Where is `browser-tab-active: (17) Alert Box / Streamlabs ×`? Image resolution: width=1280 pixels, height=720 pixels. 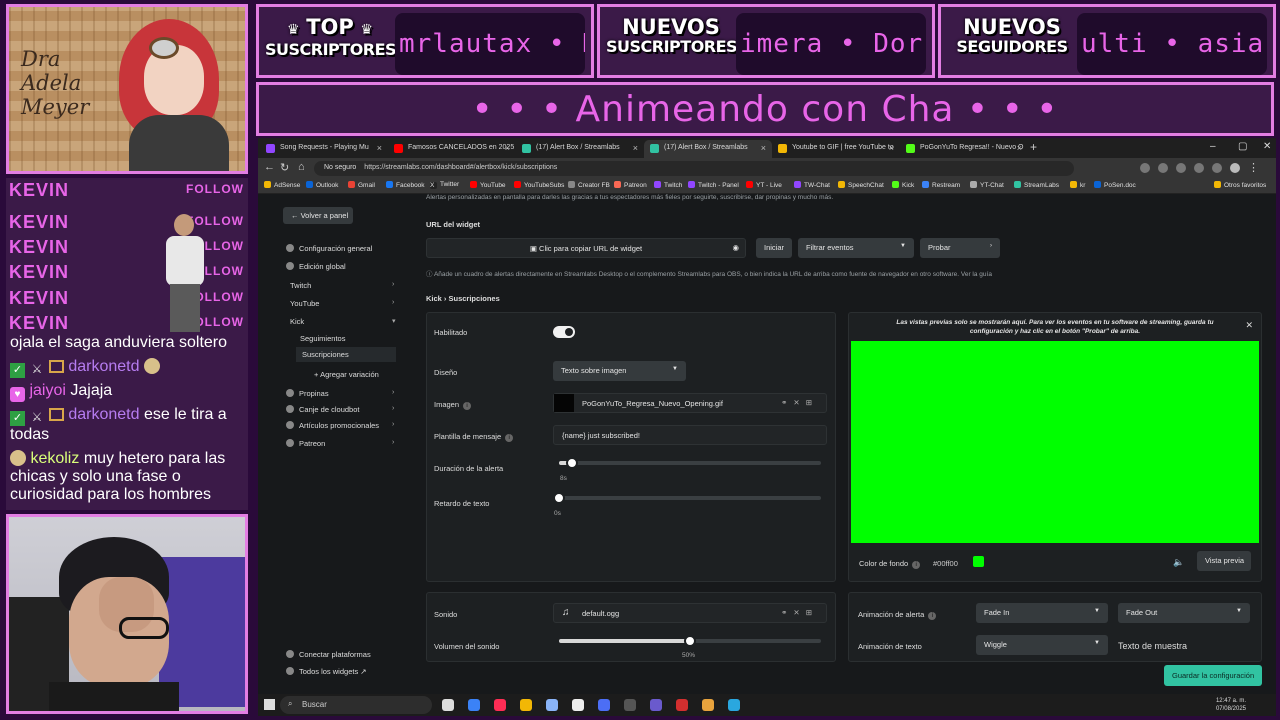
browser-tab-active: (17) Alert Box / Streamlabs × is located at coordinates (708, 149).